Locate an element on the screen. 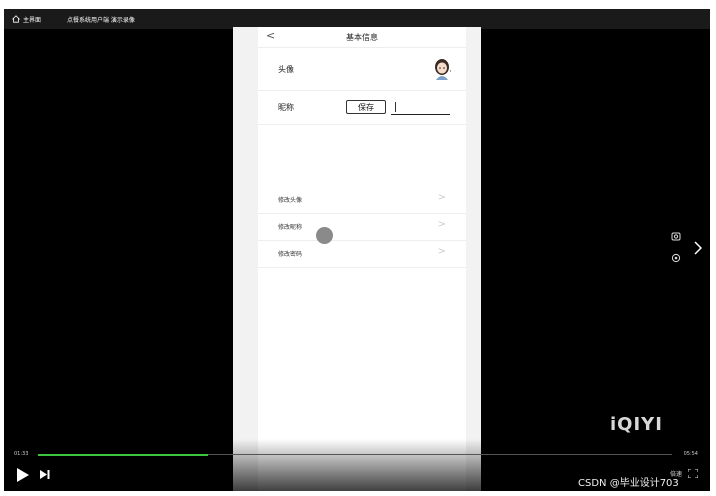 This screenshot has height=496, width=716. total-time: 05:54 is located at coordinates (690, 454).